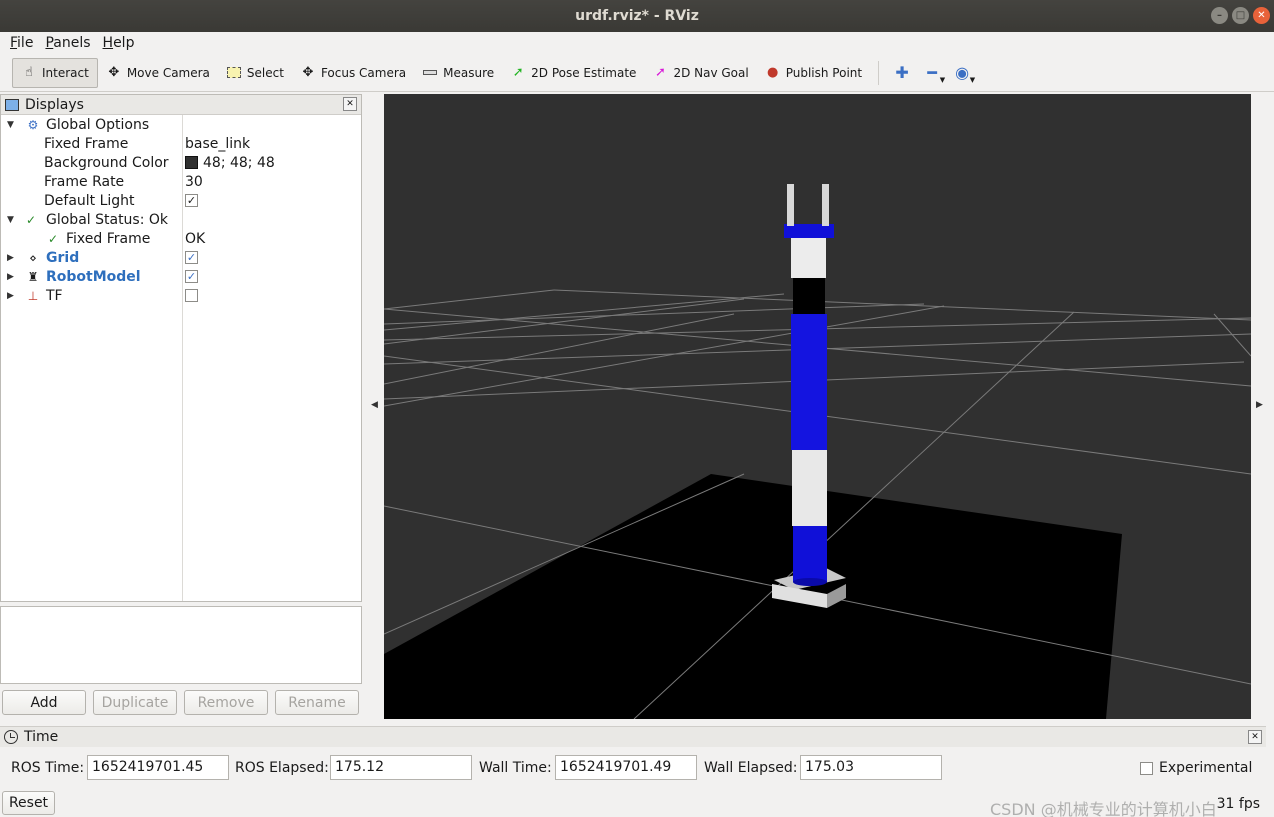 The image size is (1274, 817). I want to click on title-bar: urdf.rviz* - RViz – □ ✕, so click(637, 16).